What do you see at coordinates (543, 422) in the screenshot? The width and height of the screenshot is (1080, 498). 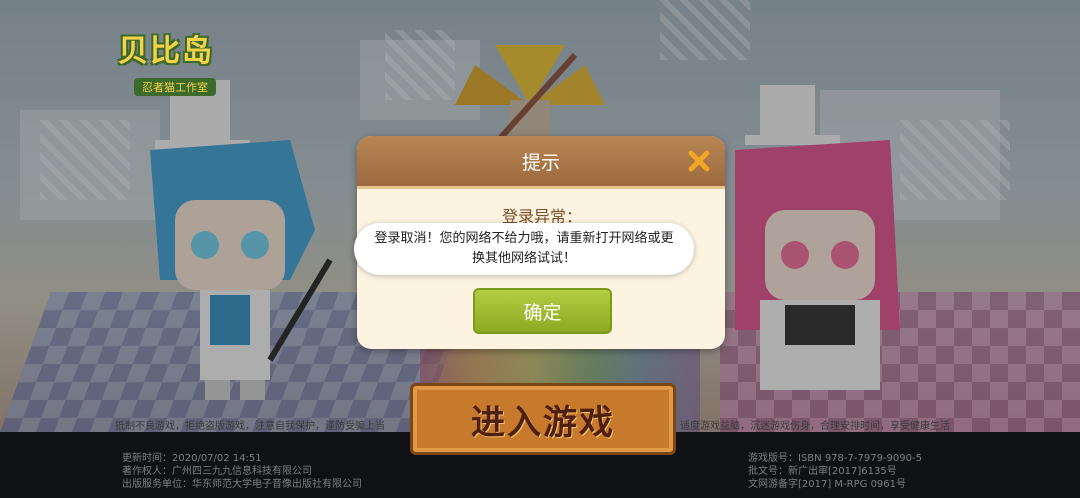 I see `enter-game-label: 进入游戏` at bounding box center [543, 422].